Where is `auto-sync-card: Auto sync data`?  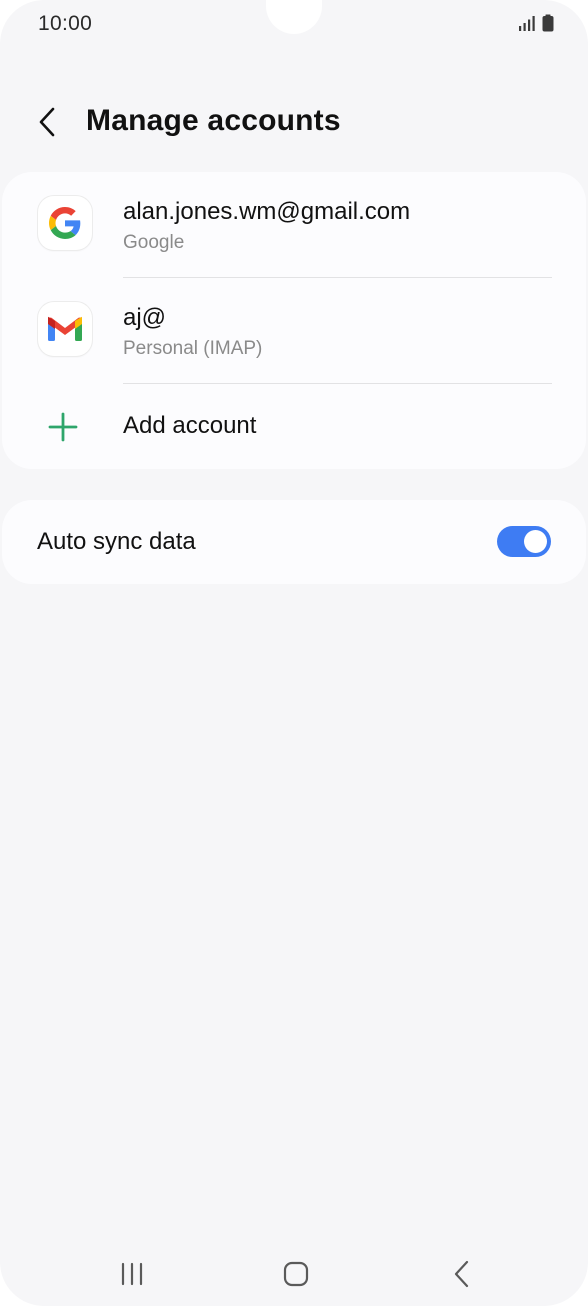
auto-sync-card: Auto sync data is located at coordinates (294, 542).